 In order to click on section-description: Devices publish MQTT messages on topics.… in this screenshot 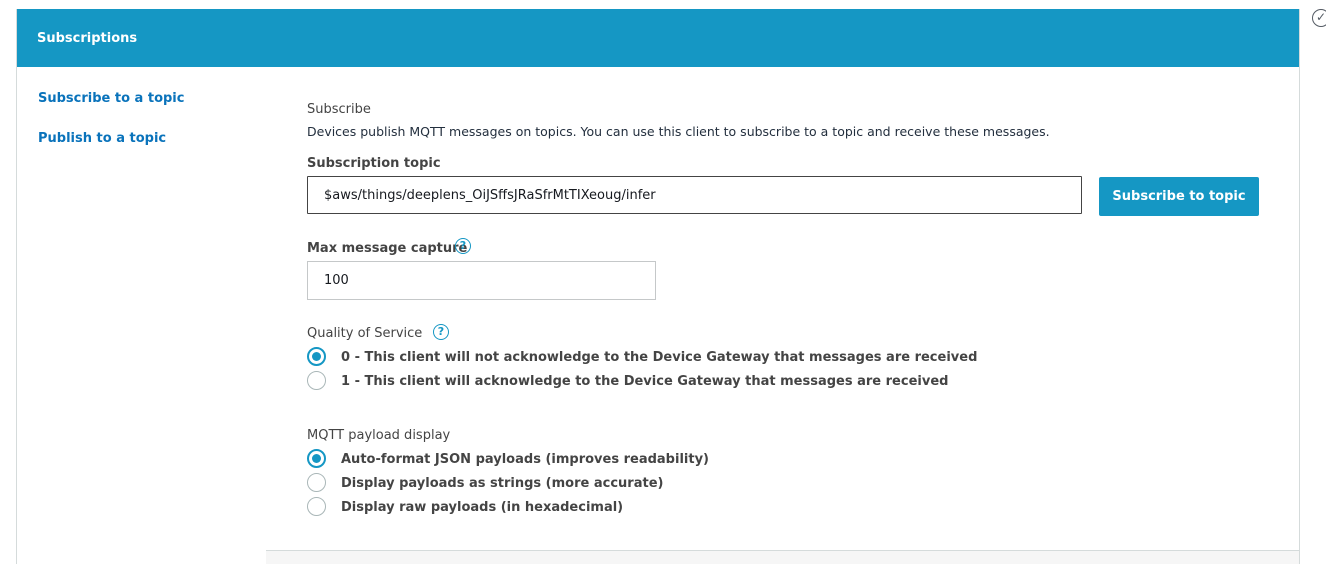, I will do `click(678, 131)`.